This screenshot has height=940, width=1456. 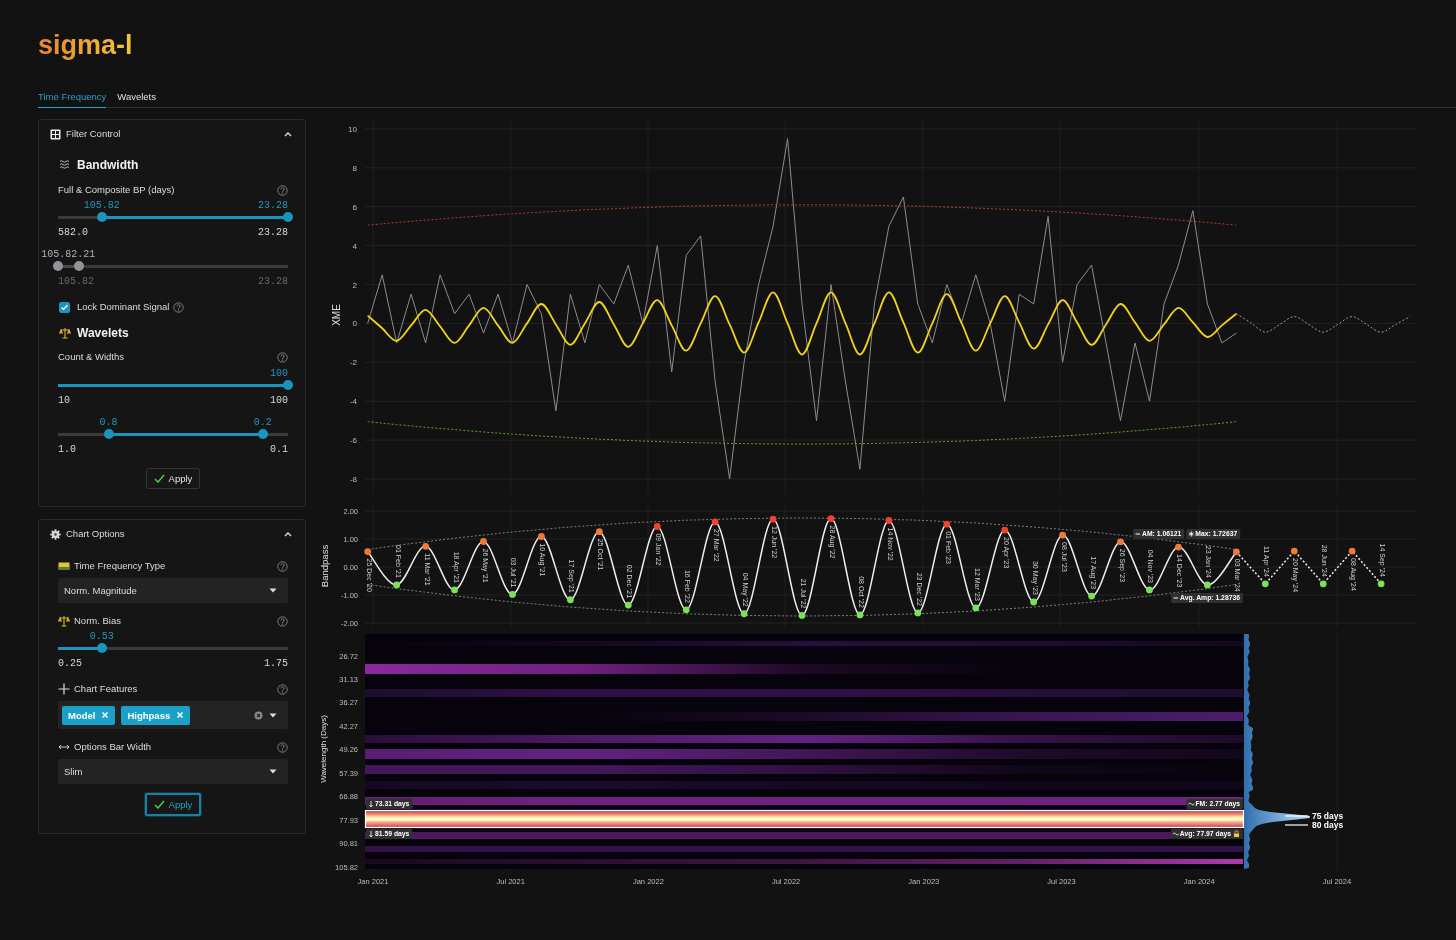 I want to click on plus-icon, so click(x=64, y=689).